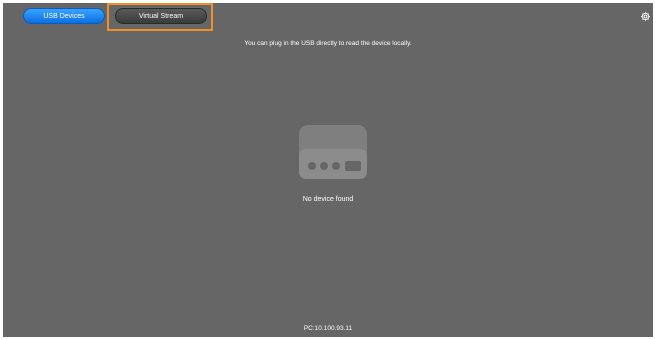  What do you see at coordinates (328, 328) in the screenshot?
I see `pc-address: PC:10.100.93.11` at bounding box center [328, 328].